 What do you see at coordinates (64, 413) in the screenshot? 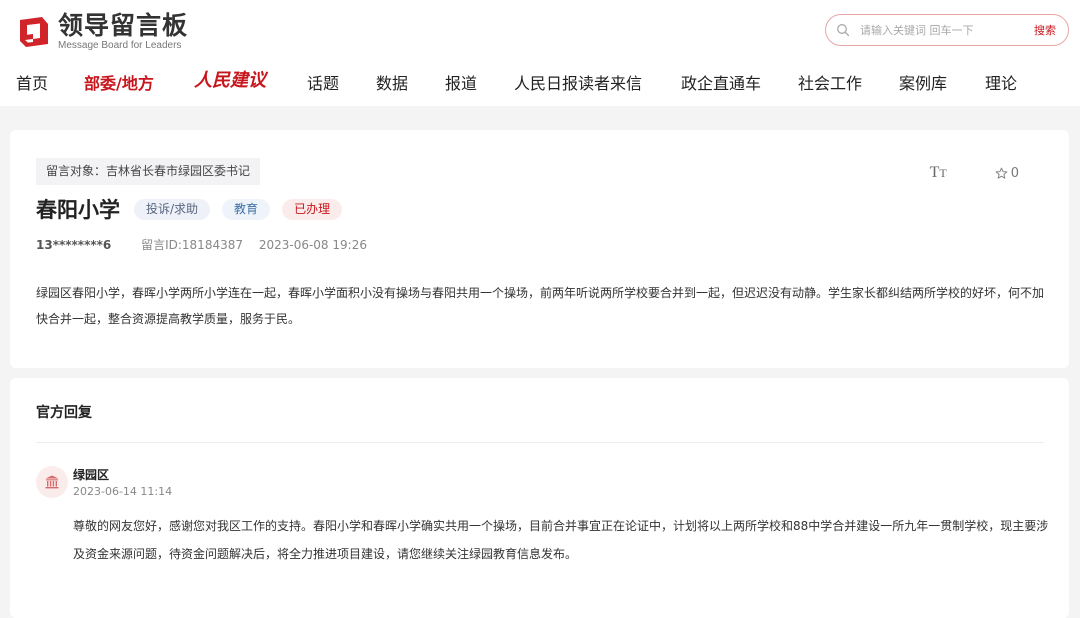
I see `reply-heading: 官方回复` at bounding box center [64, 413].